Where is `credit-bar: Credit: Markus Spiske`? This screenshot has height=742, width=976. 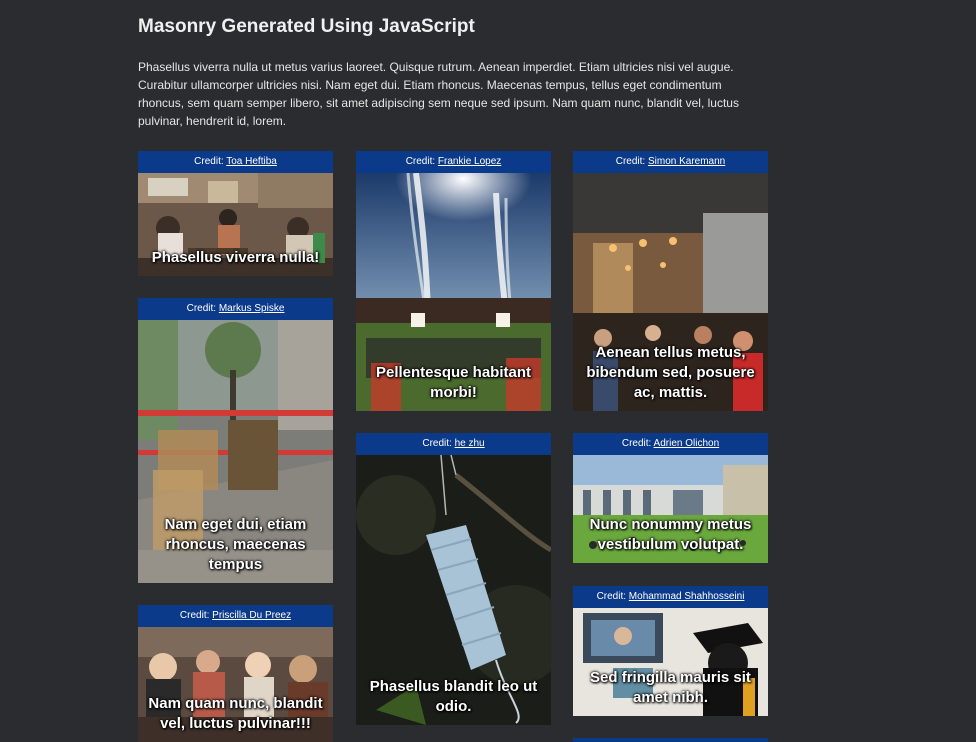
credit-bar: Credit: Markus Spiske is located at coordinates (235, 309).